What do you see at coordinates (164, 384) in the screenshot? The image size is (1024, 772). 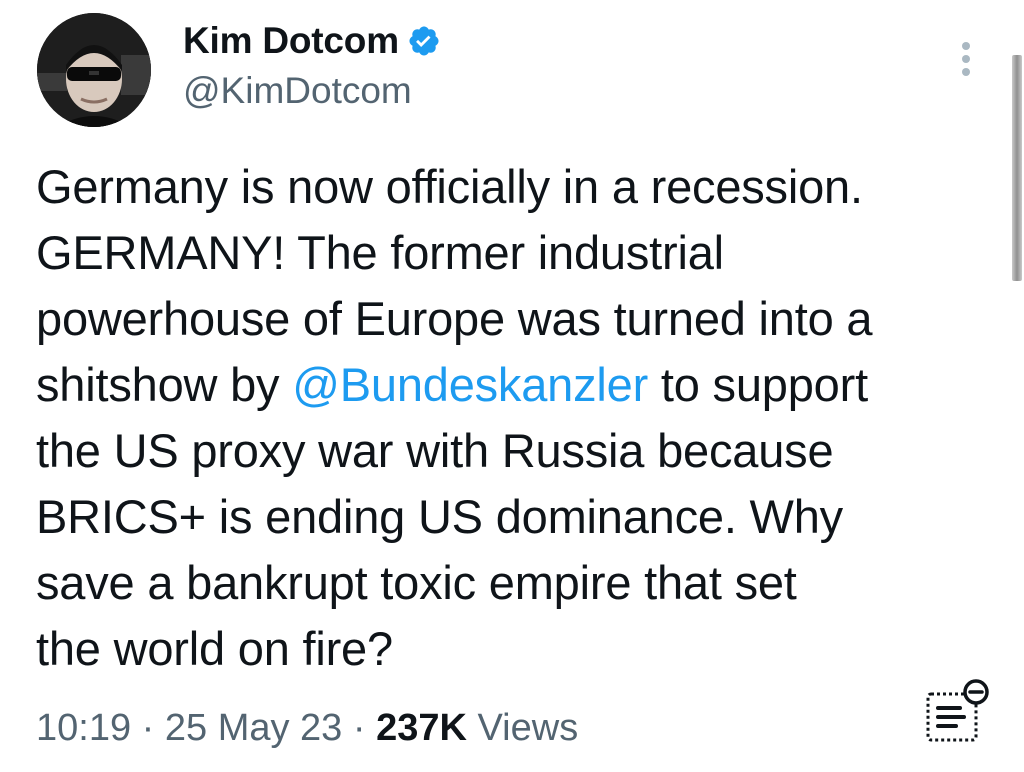 I see `tweet-text-fragment: shitshow by` at bounding box center [164, 384].